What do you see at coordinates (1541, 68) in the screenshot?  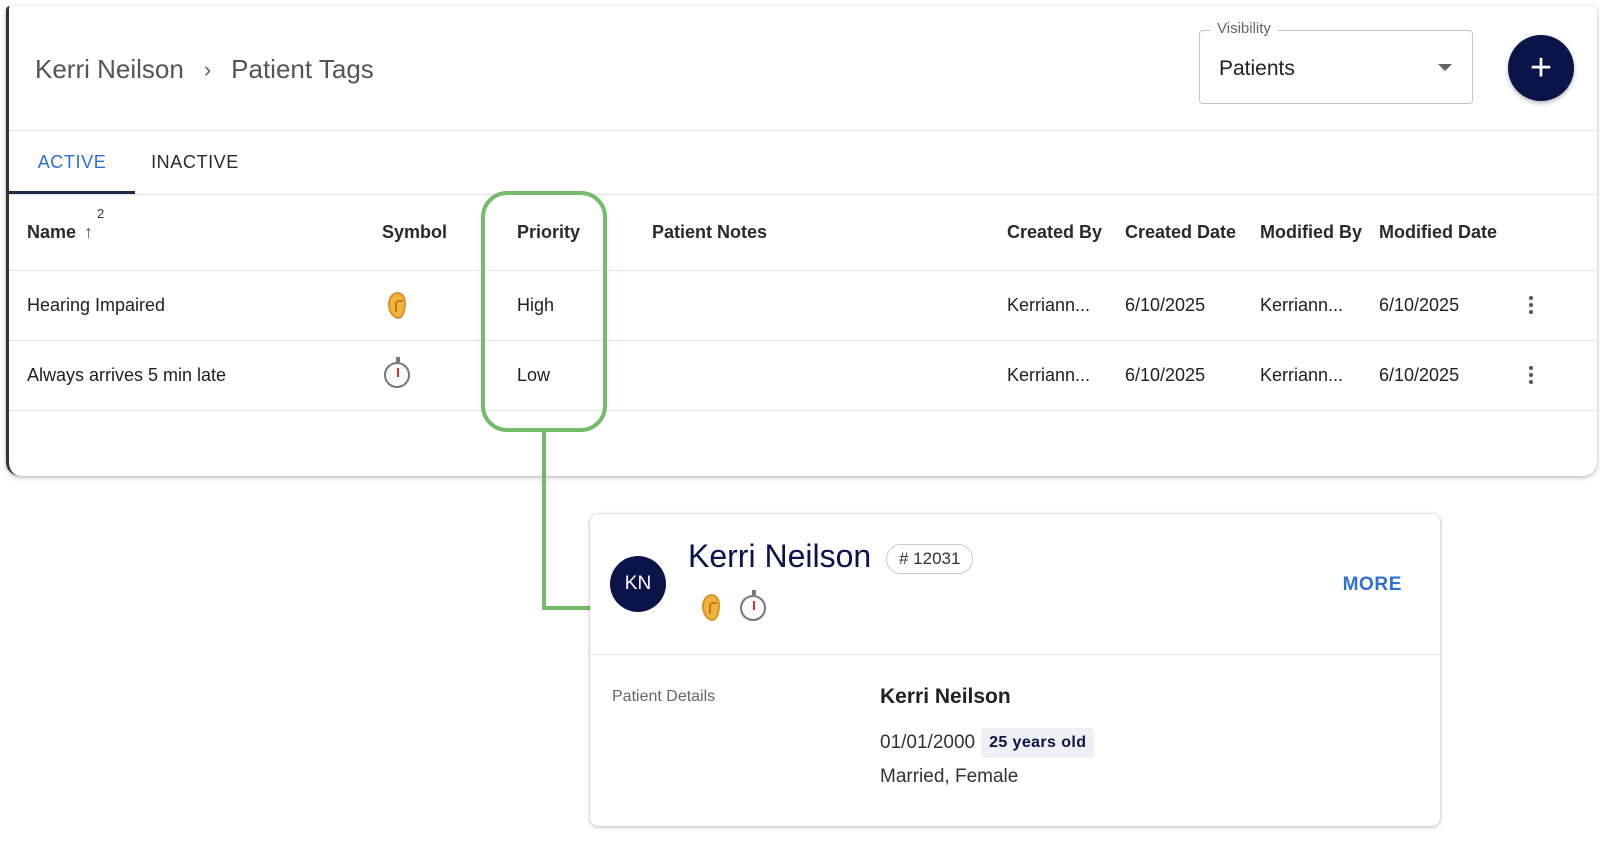 I see `add-tag-button: +` at bounding box center [1541, 68].